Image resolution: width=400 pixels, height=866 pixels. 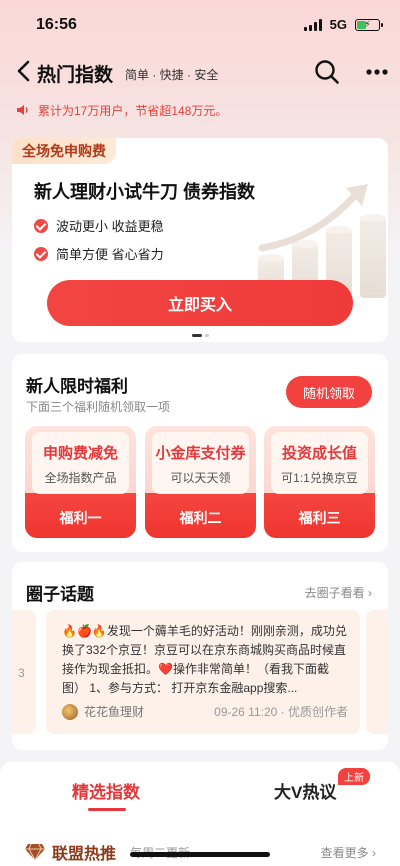 I want to click on status-indicators: 5G ⚡, so click(x=343, y=24).